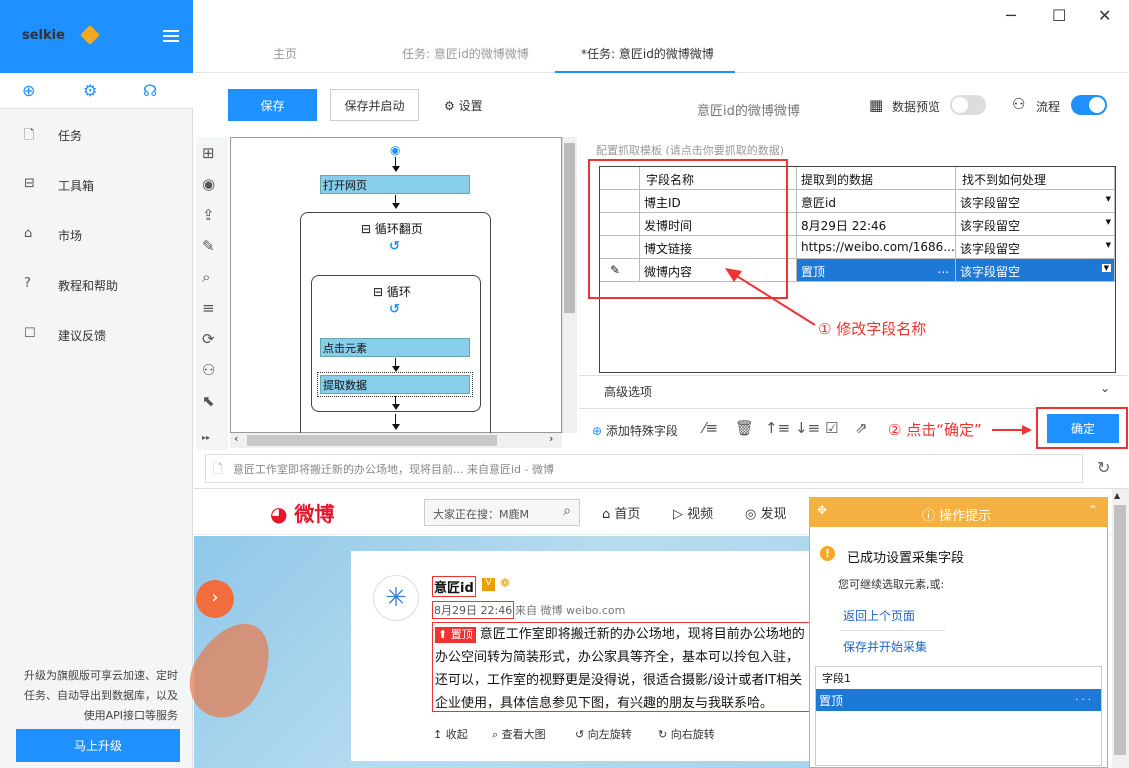 This screenshot has width=1129, height=768. I want to click on branch-tool-icon: ⚇, so click(208, 370).